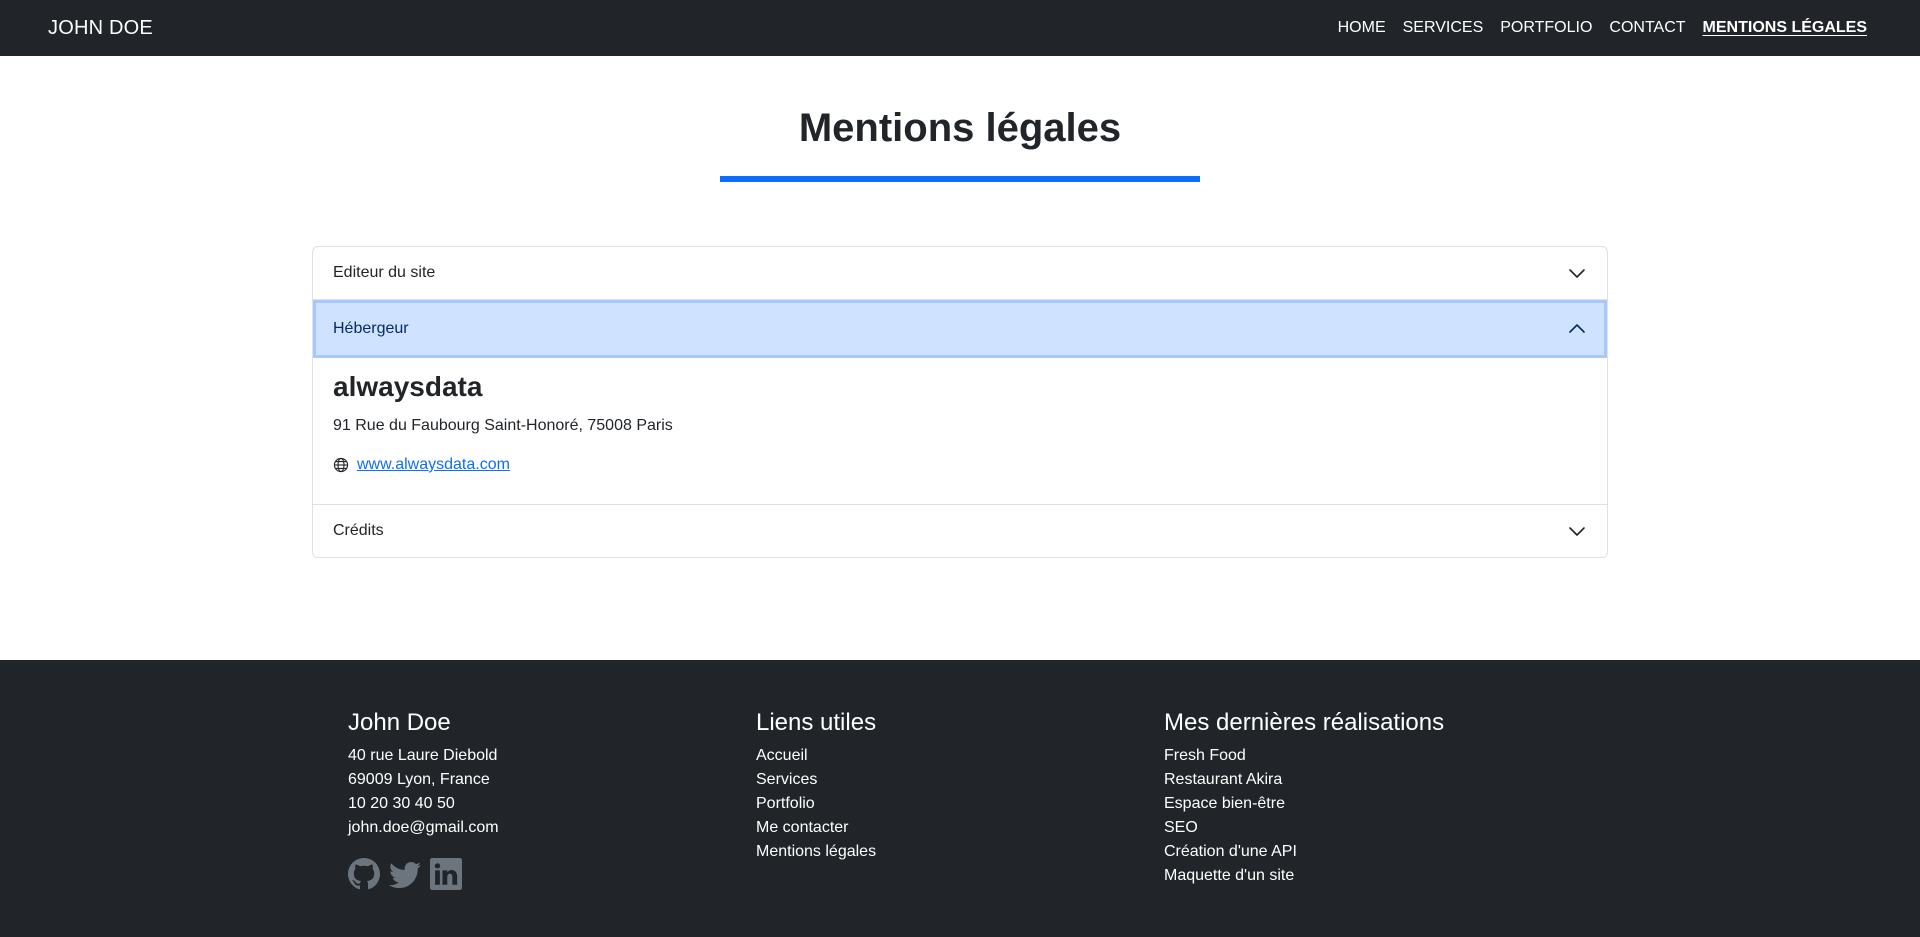 This screenshot has height=937, width=1920. I want to click on social-links, so click(423, 874).